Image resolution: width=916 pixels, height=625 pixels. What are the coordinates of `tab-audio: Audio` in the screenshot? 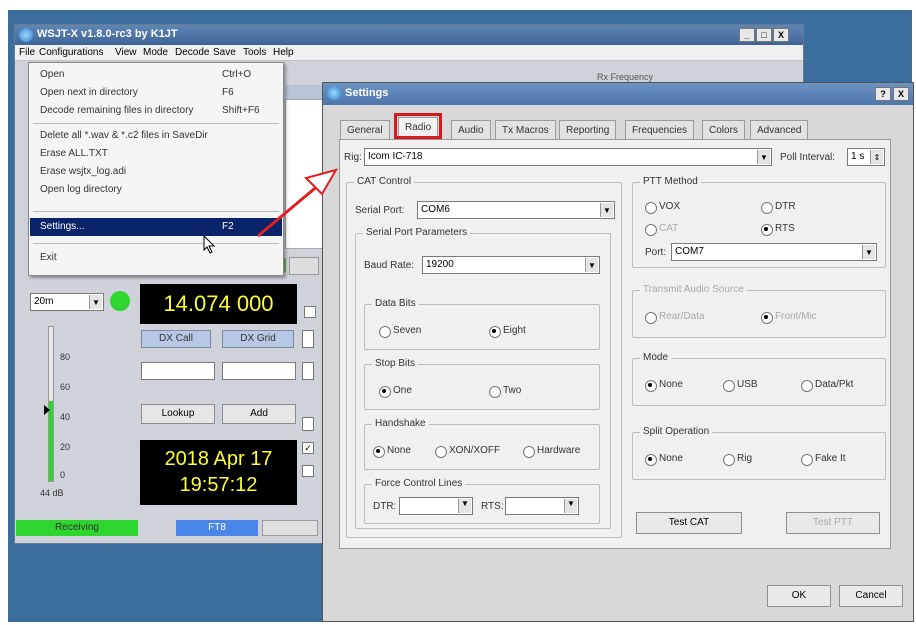 It's located at (471, 130).